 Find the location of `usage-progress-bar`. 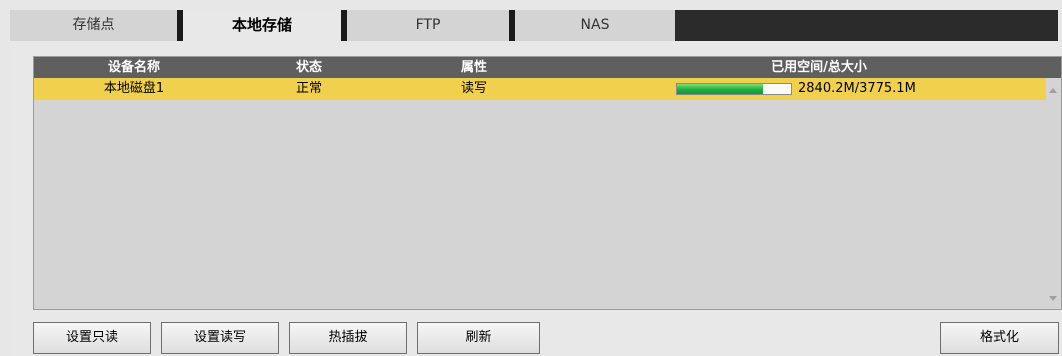

usage-progress-bar is located at coordinates (734, 89).